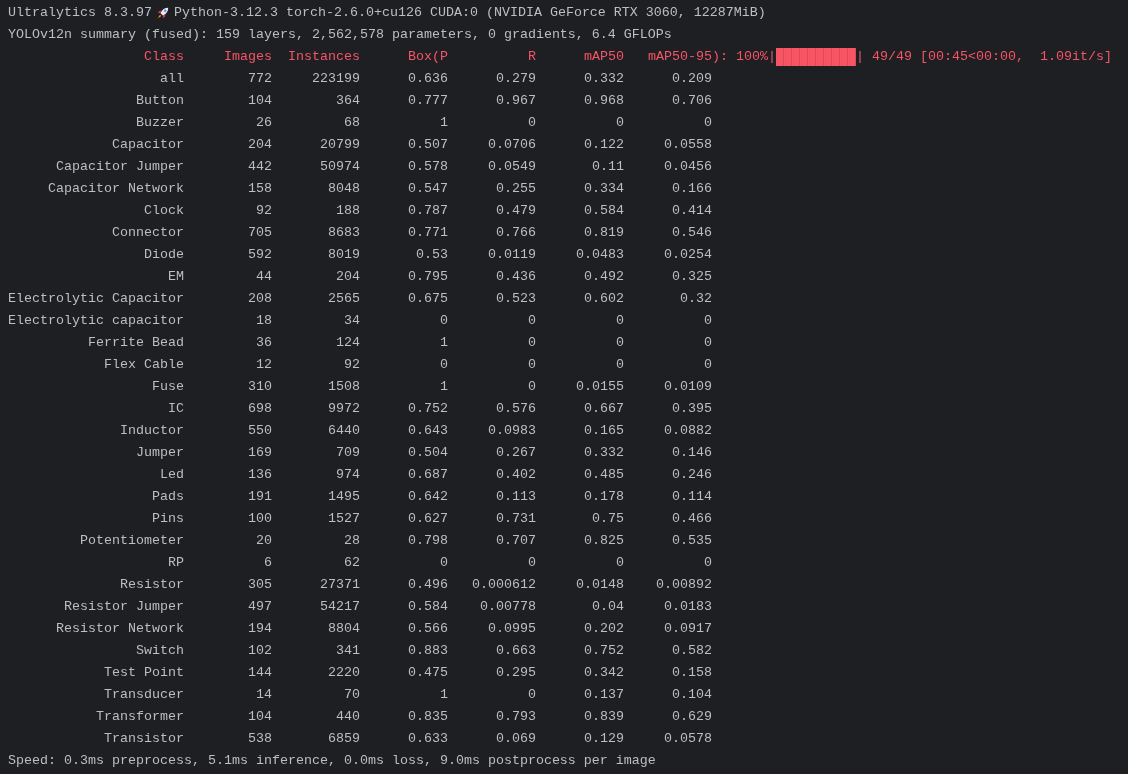  I want to click on table-cell-text: 0.414, so click(691, 211).